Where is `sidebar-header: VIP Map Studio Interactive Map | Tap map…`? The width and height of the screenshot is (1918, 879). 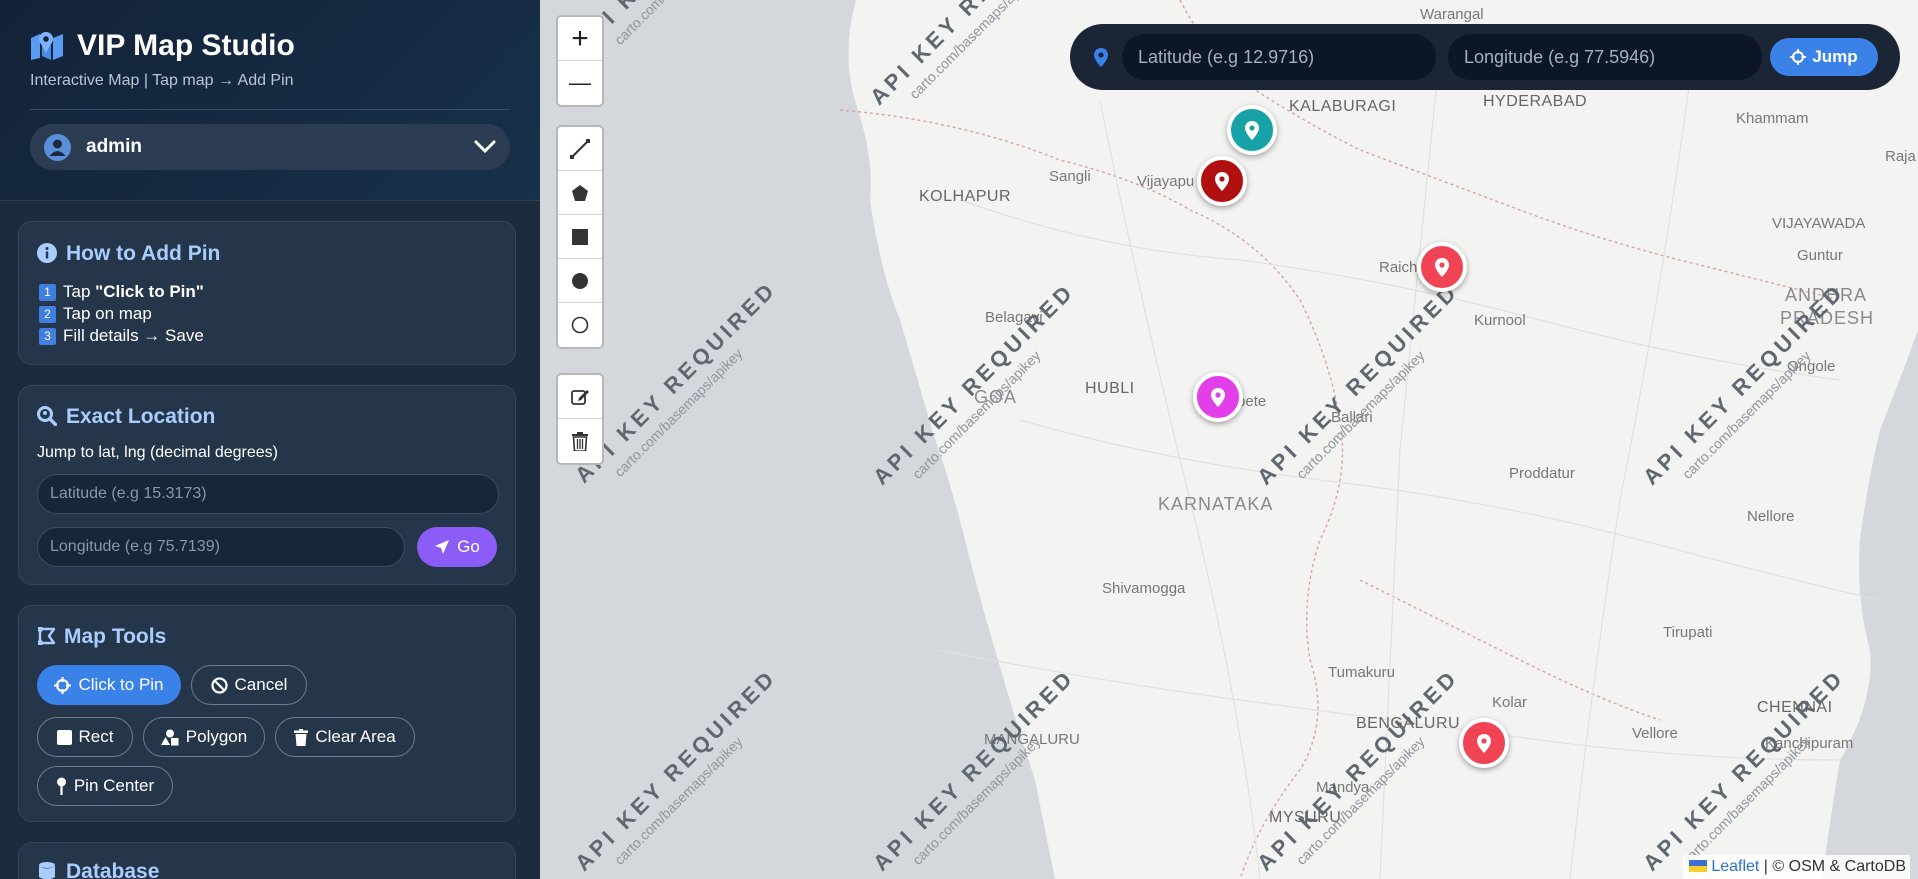 sidebar-header: VIP Map Studio Interactive Map | Tap map… is located at coordinates (270, 100).